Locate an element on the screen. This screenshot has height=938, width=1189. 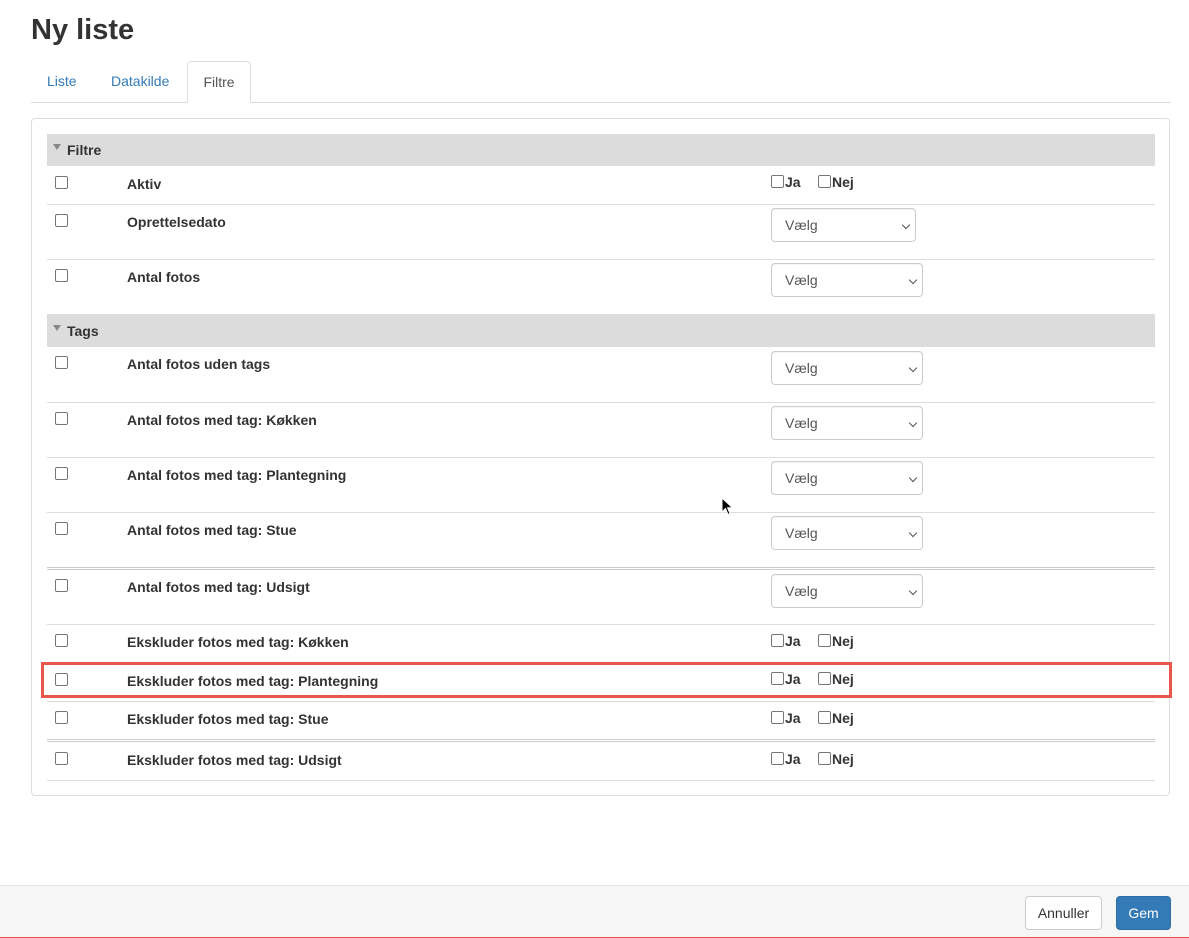
filter-row-ekskluder-stue: Ekskluder fotos med tag: Stue Ja Nej is located at coordinates (601, 722).